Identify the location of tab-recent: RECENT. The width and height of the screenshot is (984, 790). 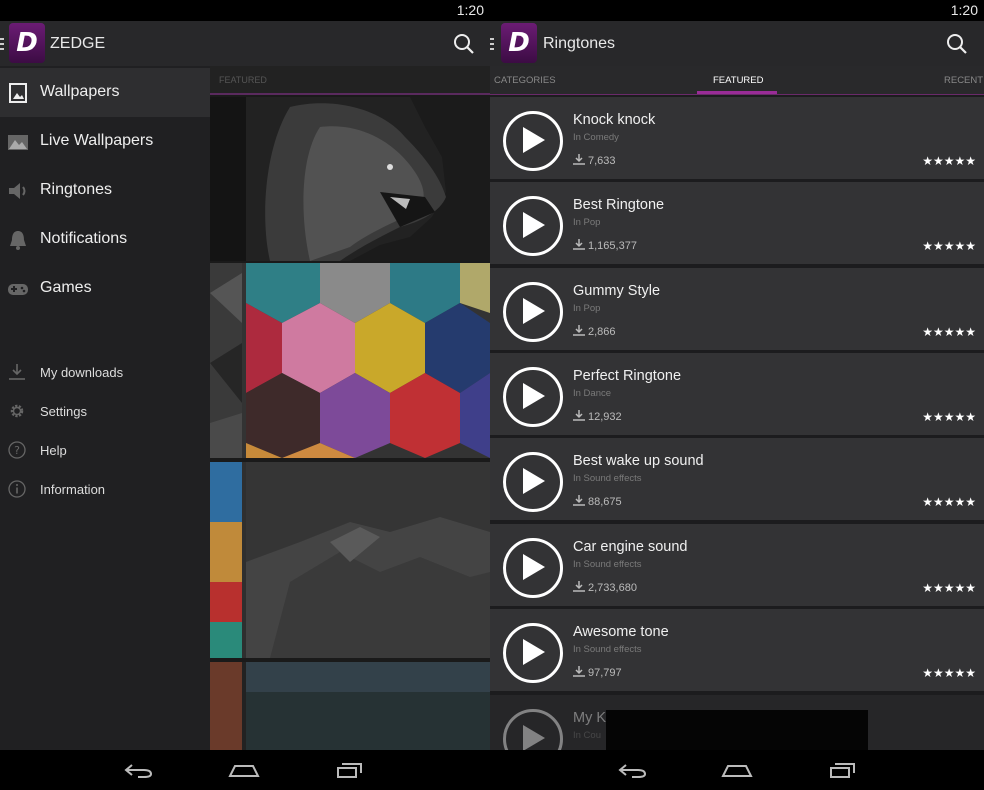
(963, 80).